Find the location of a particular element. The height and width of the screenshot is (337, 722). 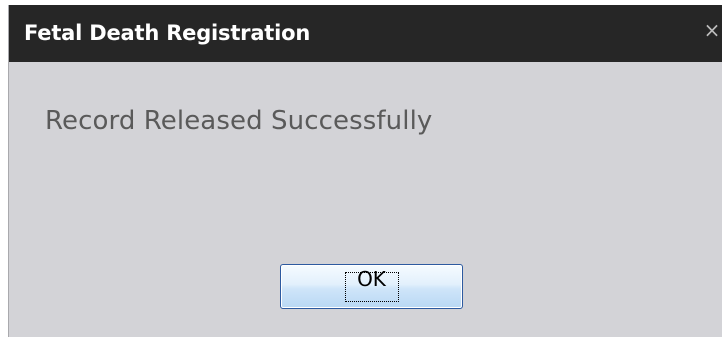

dialog-message: Record Released Successfully is located at coordinates (239, 121).